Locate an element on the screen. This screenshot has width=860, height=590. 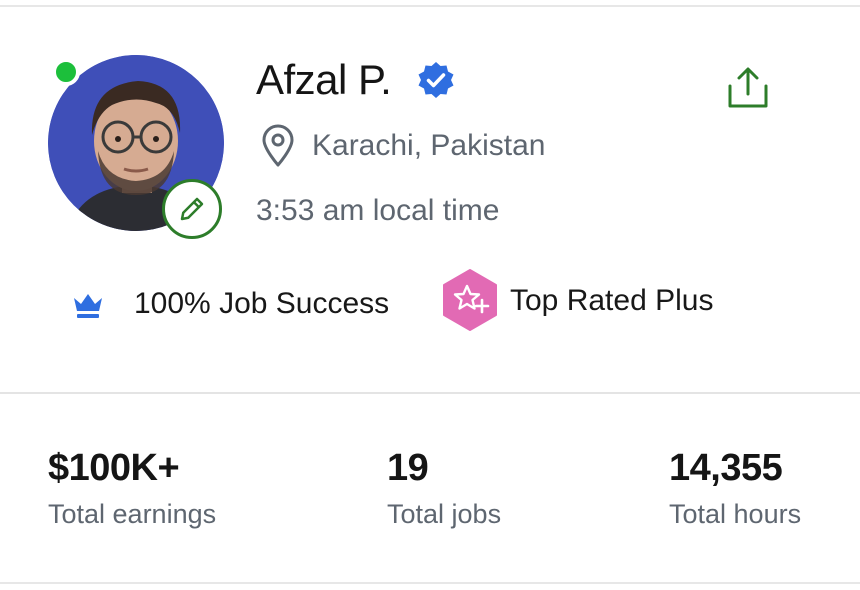
bottom-divider is located at coordinates (430, 583).